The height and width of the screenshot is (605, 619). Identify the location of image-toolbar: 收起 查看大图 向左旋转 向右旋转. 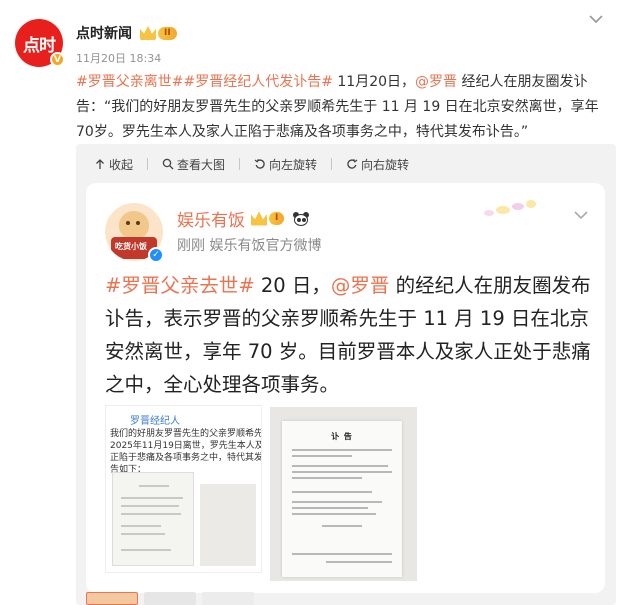
(249, 164).